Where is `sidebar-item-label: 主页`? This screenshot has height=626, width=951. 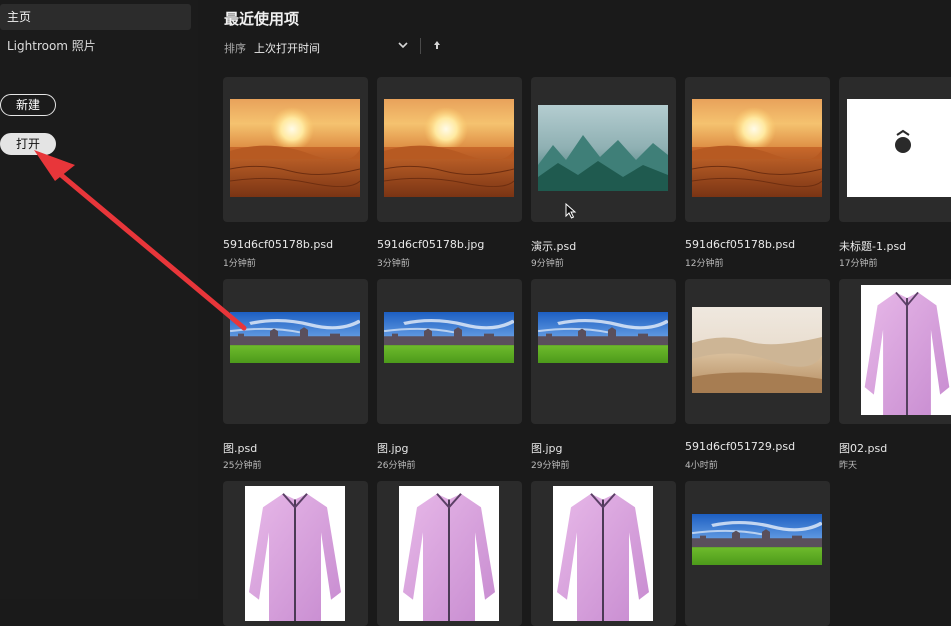 sidebar-item-label: 主页 is located at coordinates (19, 17).